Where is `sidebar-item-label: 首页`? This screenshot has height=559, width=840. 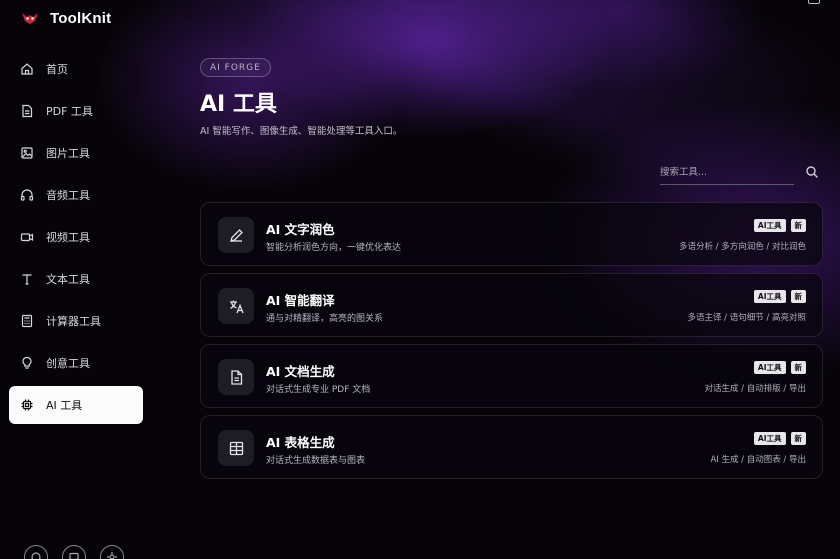 sidebar-item-label: 首页 is located at coordinates (57, 69).